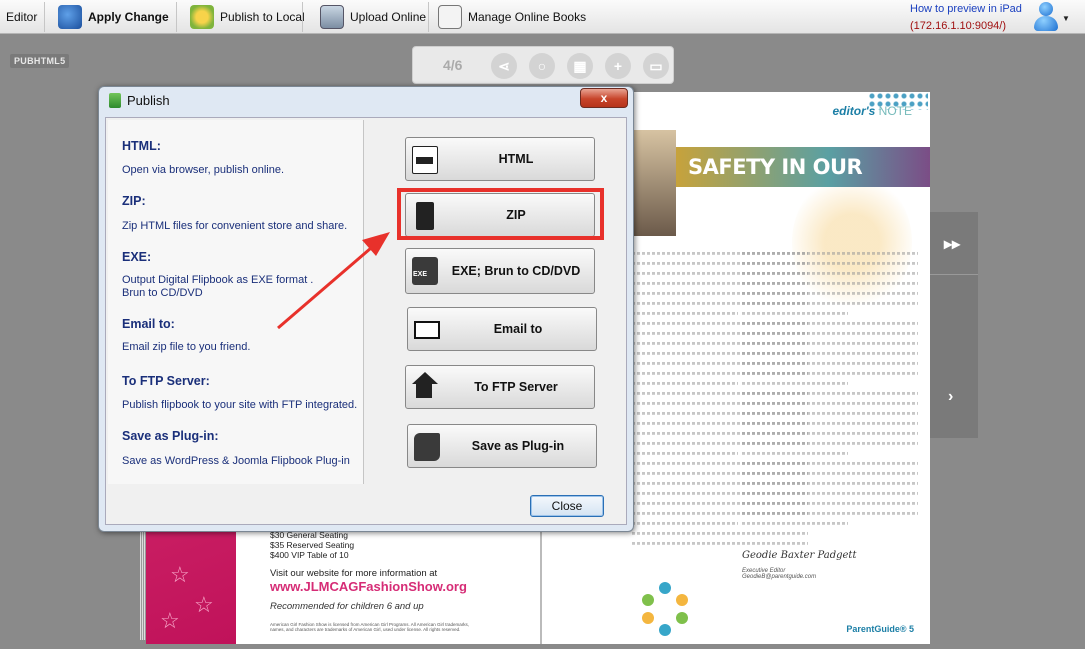  I want to click on exe-button-label: EXE; Brun to CD/DVD, so click(516, 271).